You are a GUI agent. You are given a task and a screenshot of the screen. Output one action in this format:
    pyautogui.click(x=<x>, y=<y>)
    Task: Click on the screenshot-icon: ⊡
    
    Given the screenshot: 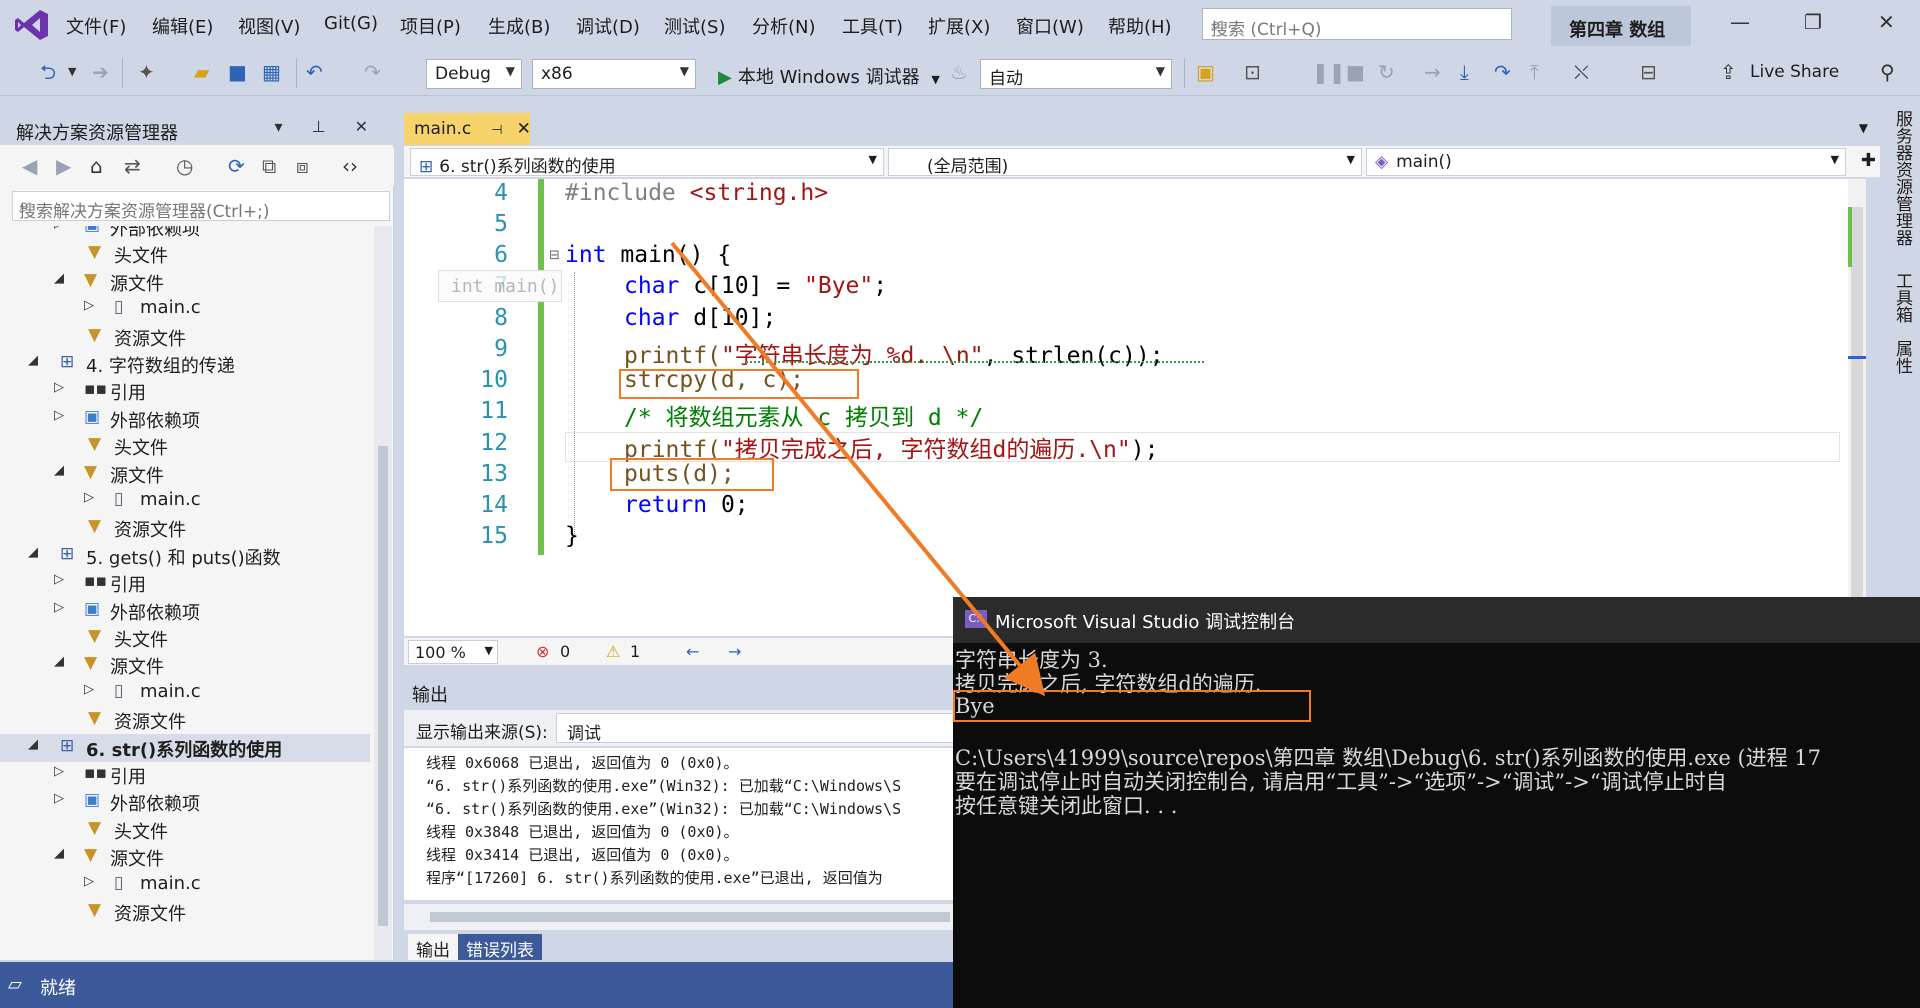 What is the action you would take?
    pyautogui.click(x=1252, y=72)
    